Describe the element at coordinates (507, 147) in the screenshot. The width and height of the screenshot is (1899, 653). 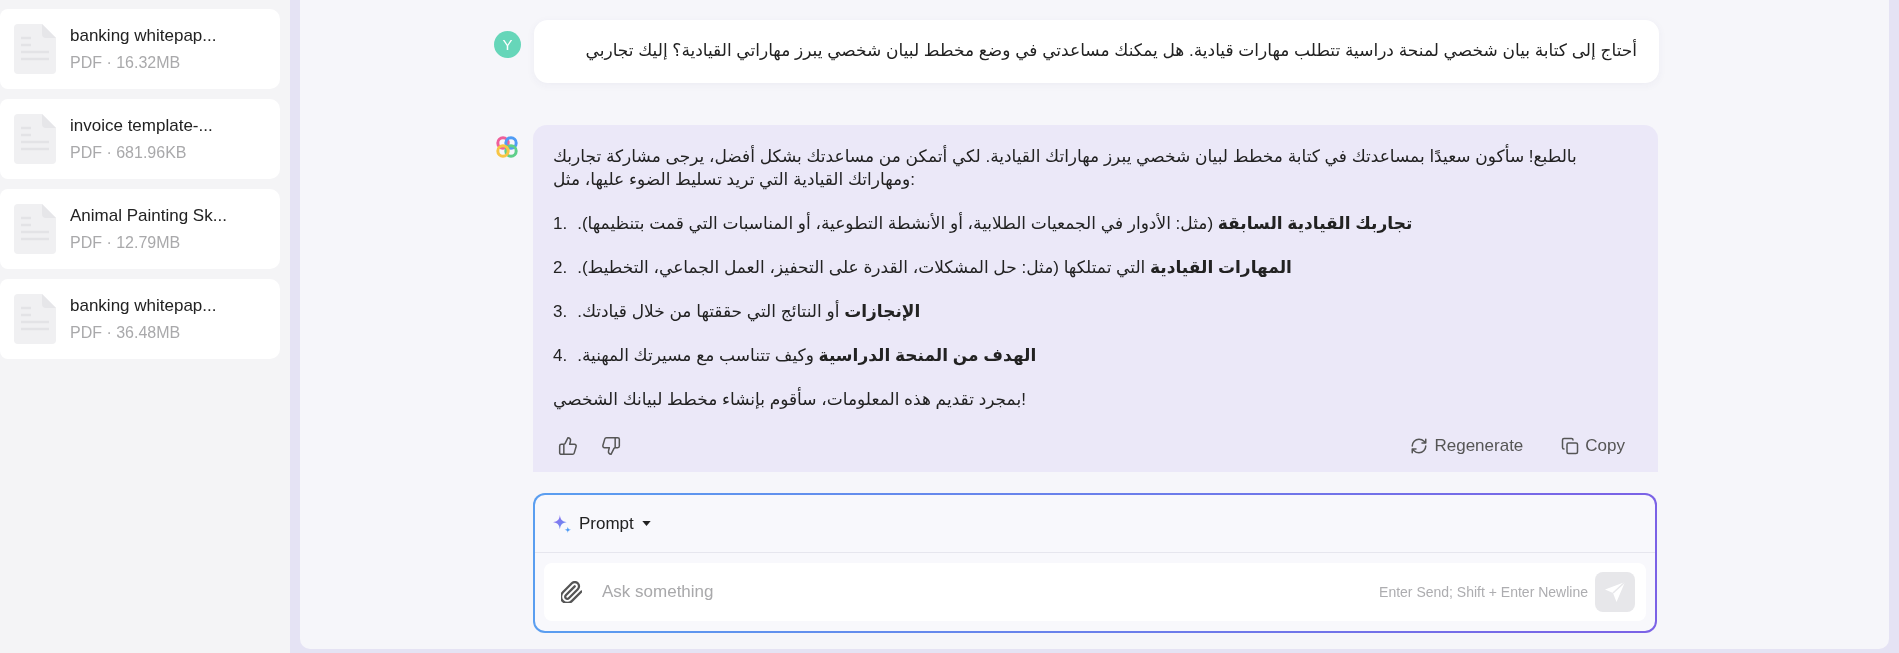
I see `clover-logo-icon` at that location.